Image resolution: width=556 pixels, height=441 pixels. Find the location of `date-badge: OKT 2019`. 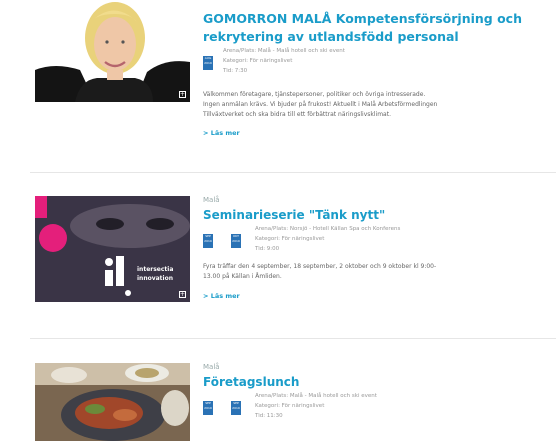

date-badge: OKT 2019 is located at coordinates (236, 241).